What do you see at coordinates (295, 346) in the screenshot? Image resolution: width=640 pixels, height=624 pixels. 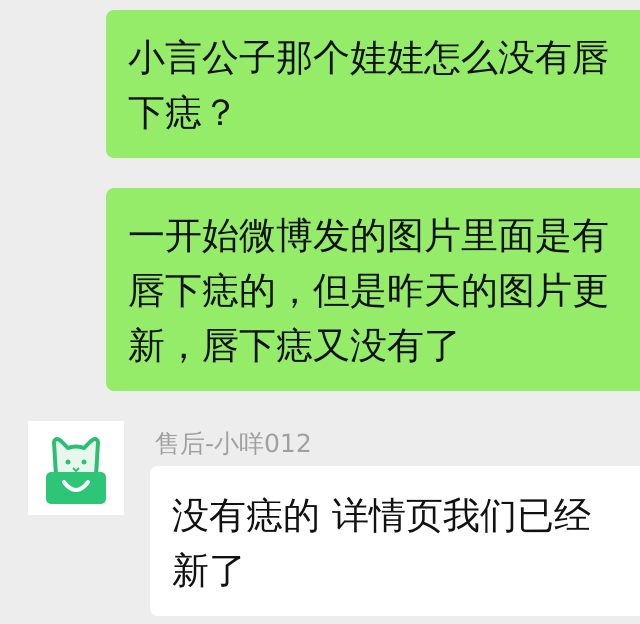 I see `message-text: 新，唇下痣又没有了` at bounding box center [295, 346].